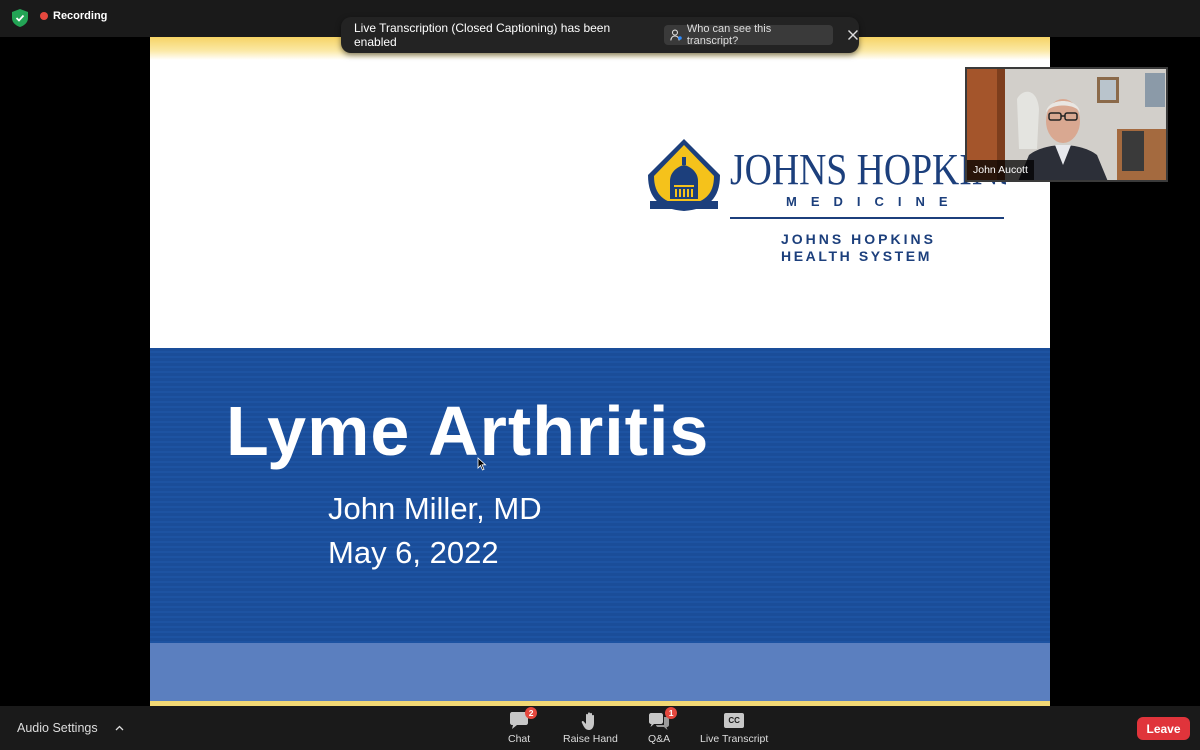 The height and width of the screenshot is (750, 1200). I want to click on closed-caption-icon: CC, so click(734, 721).